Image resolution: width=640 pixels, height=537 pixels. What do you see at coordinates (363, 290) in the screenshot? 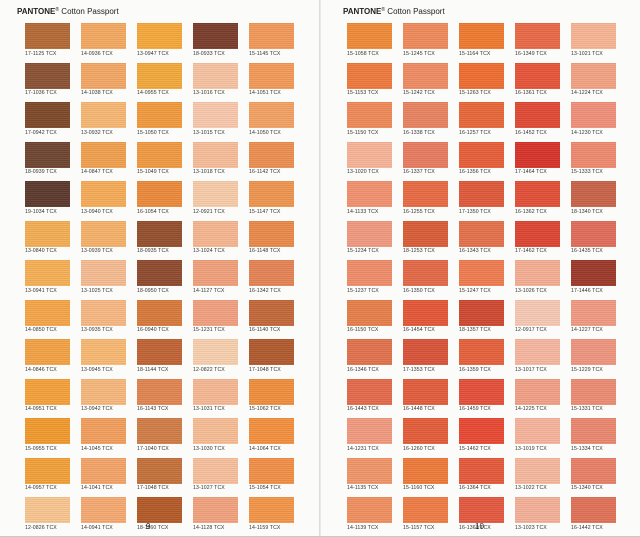
I see `swatch-code: 15-1237 TCX` at bounding box center [363, 290].